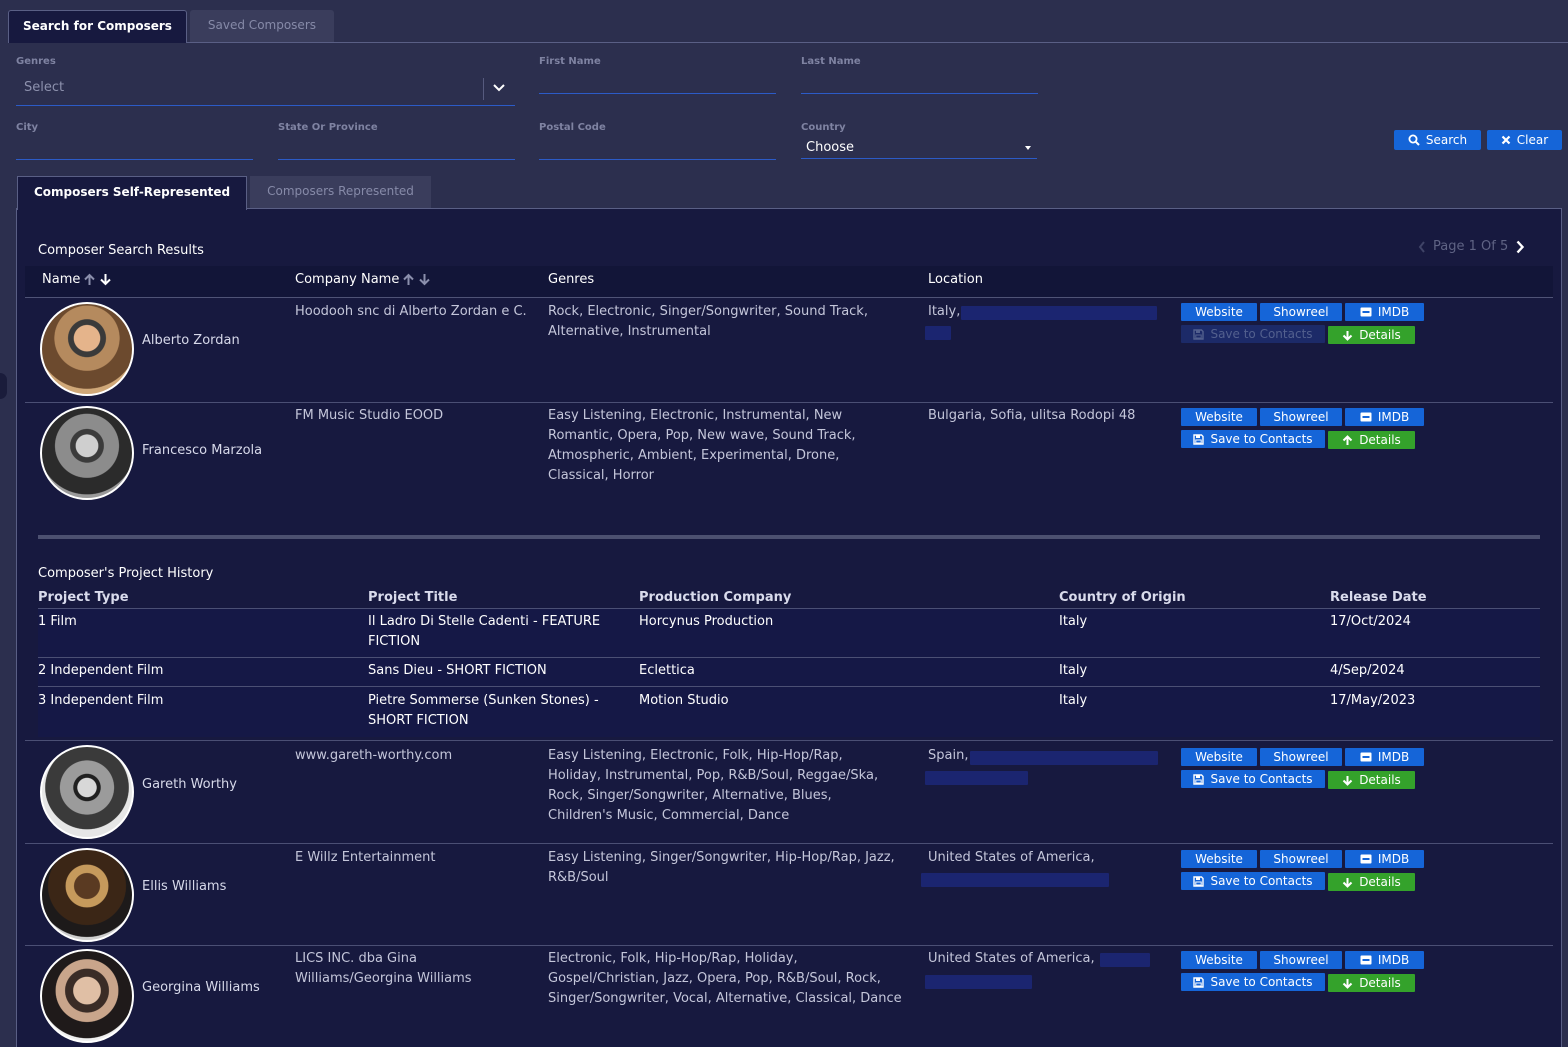 This screenshot has width=1568, height=1047. I want to click on clear-button: Clear, so click(1524, 140).